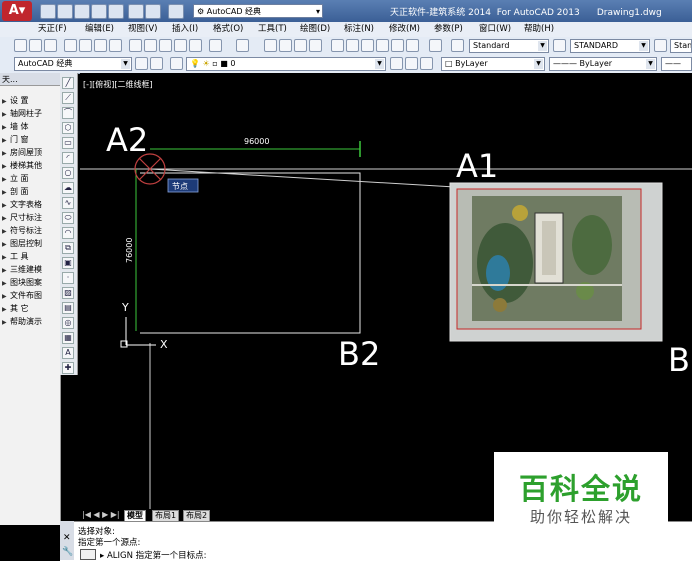 This screenshot has height=561, width=692. I want to click on make-block-icon: ▣, so click(68, 263).